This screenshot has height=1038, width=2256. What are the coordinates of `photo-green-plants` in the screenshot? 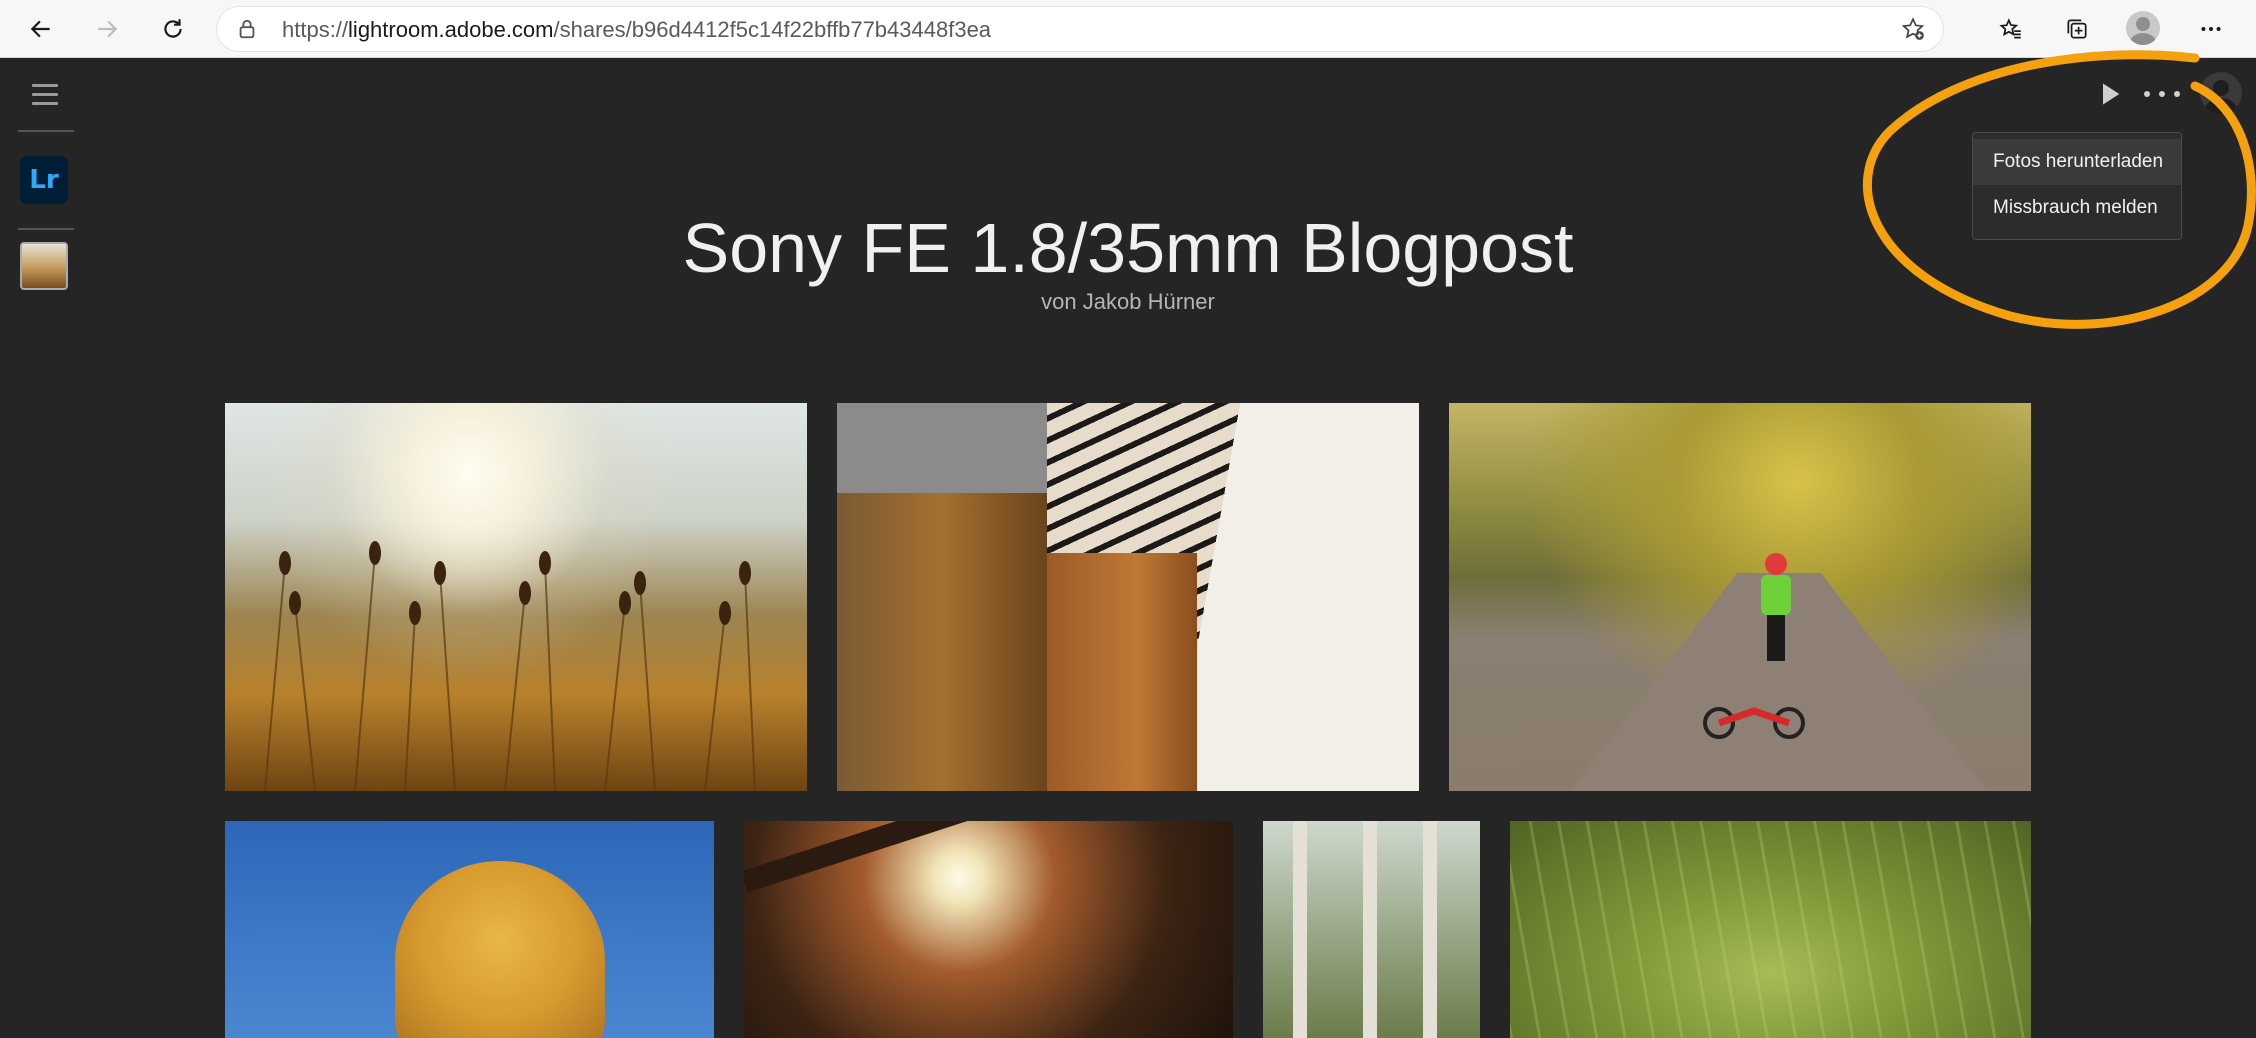 It's located at (1770, 929).